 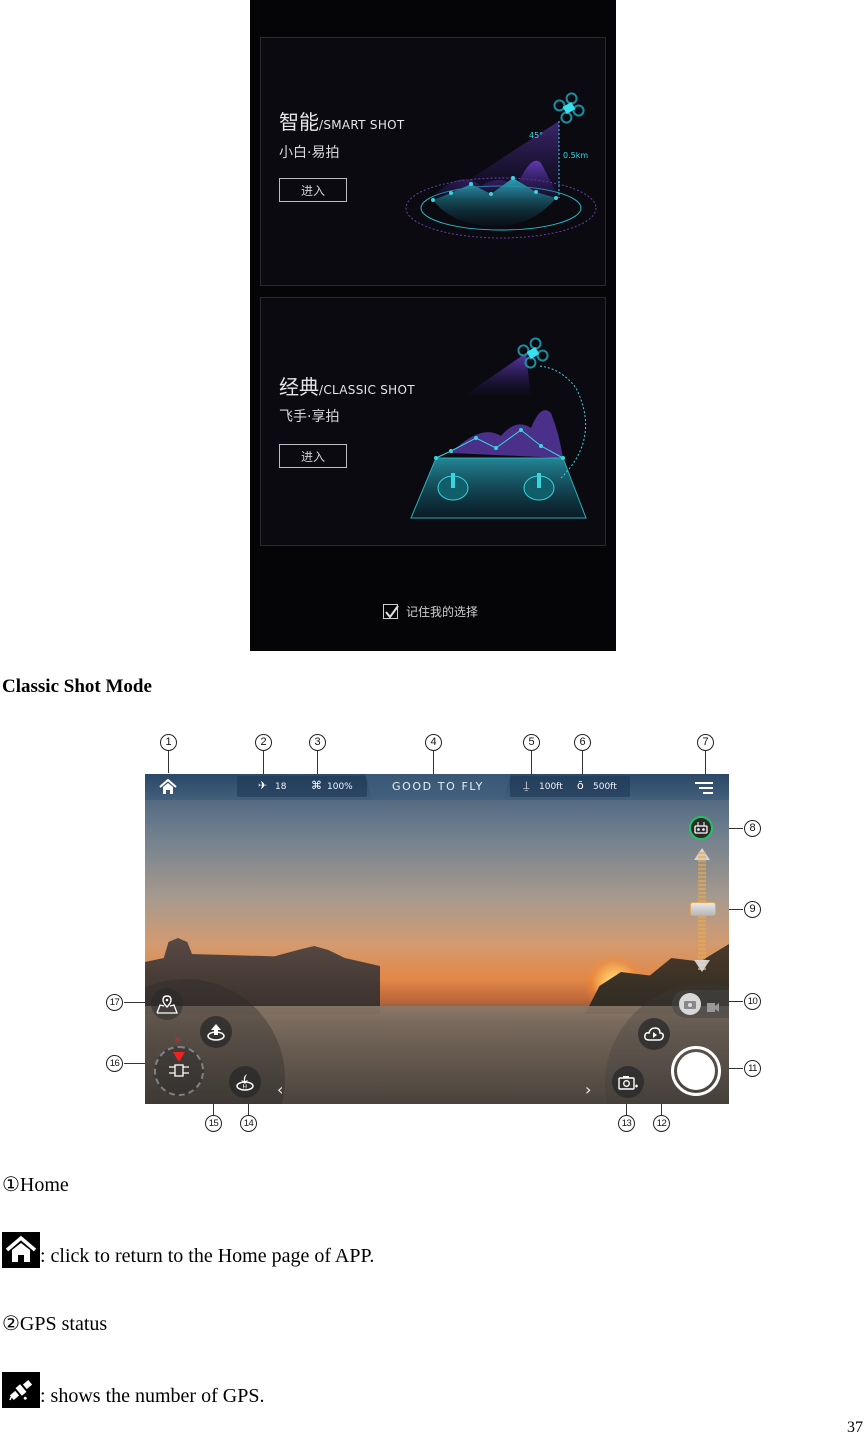 I want to click on remember-choice-checkbox: 记住我的选择, so click(x=430, y=611).